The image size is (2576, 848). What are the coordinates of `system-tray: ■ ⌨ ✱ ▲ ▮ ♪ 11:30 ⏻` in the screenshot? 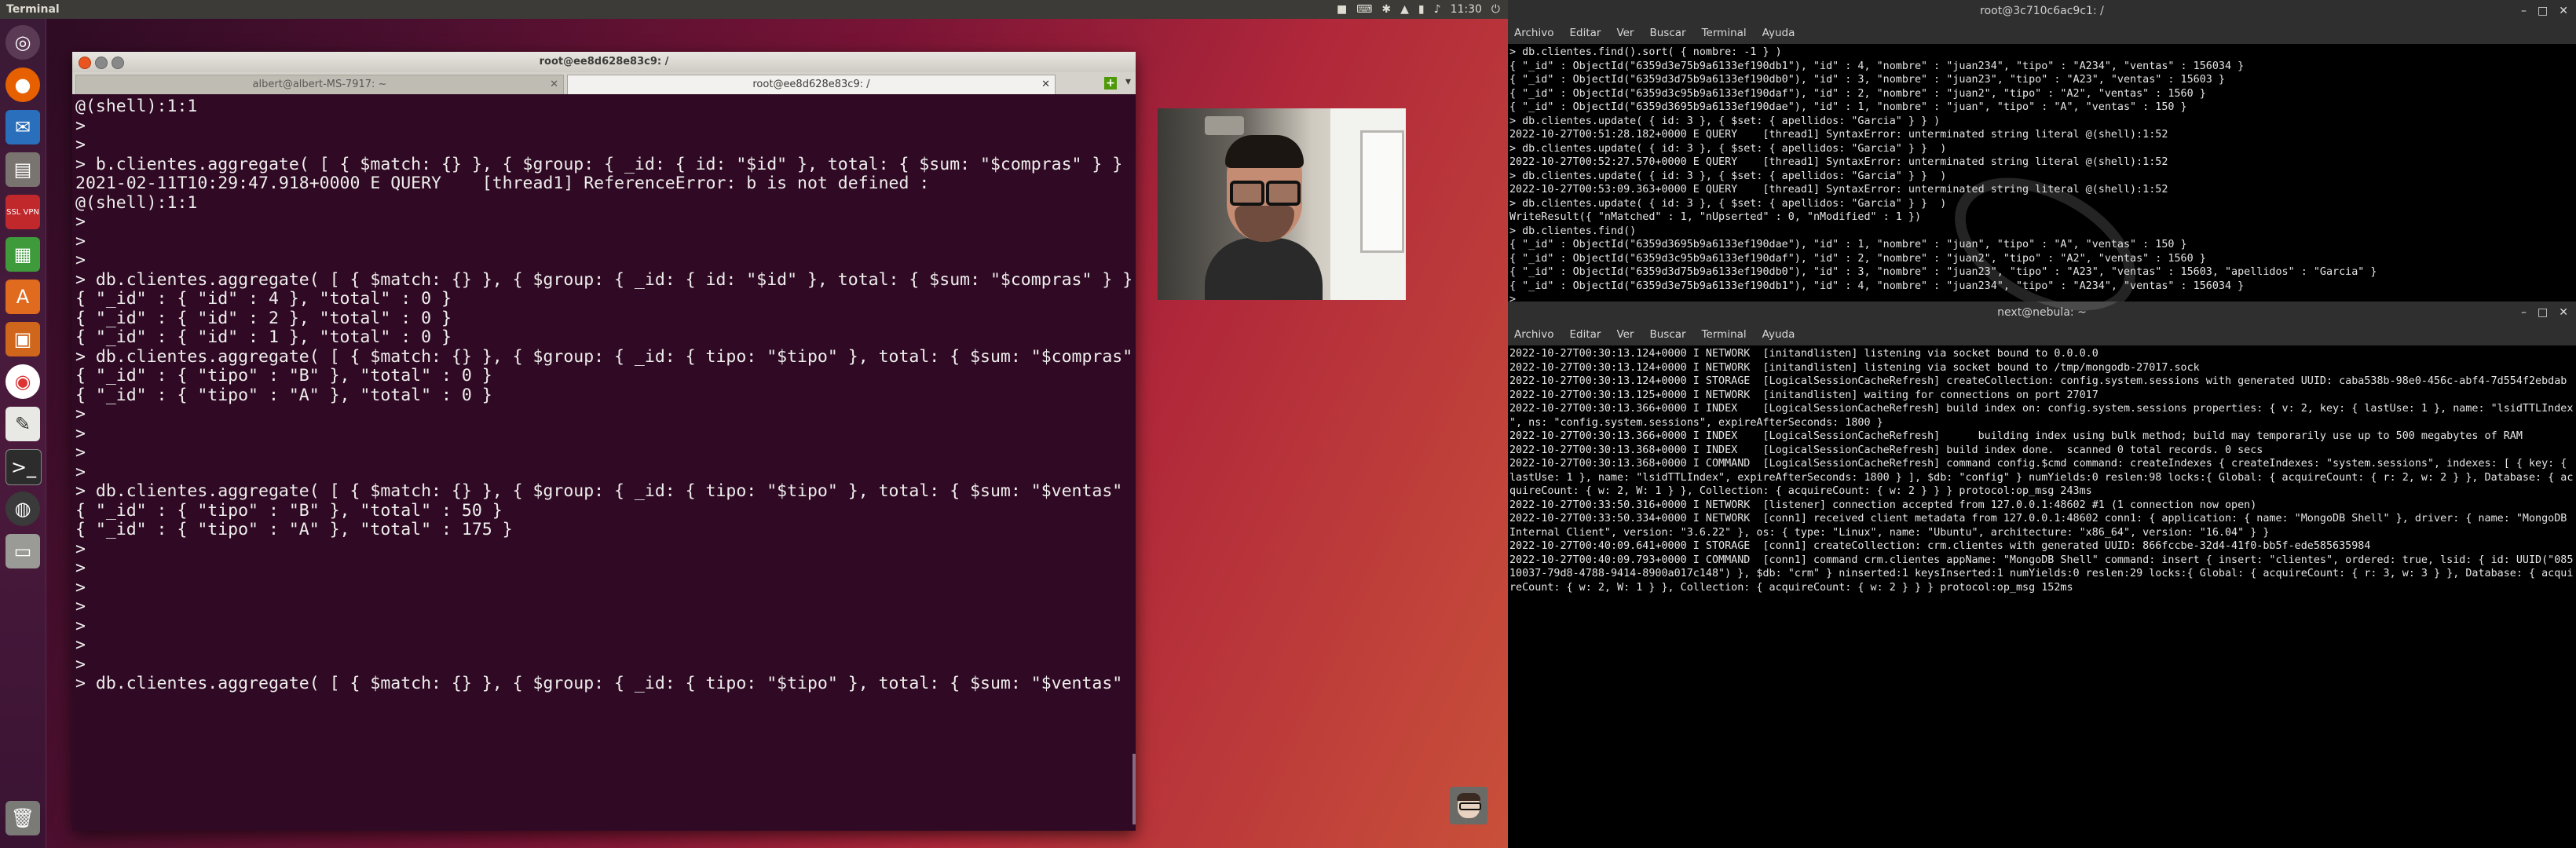 It's located at (1419, 9).